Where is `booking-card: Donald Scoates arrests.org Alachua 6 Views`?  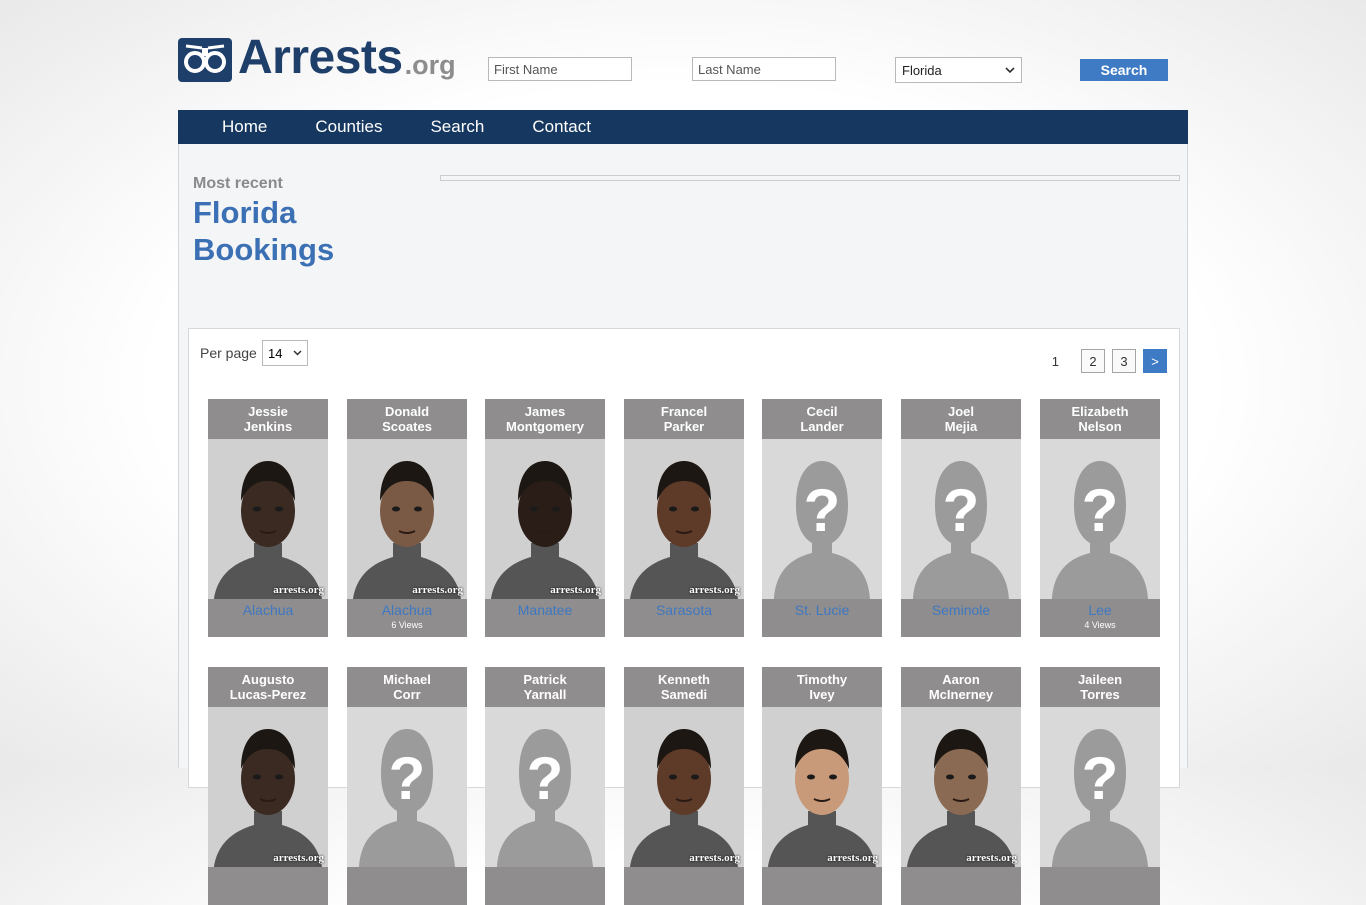
booking-card: Donald Scoates arrests.org Alachua 6 Views is located at coordinates (407, 518).